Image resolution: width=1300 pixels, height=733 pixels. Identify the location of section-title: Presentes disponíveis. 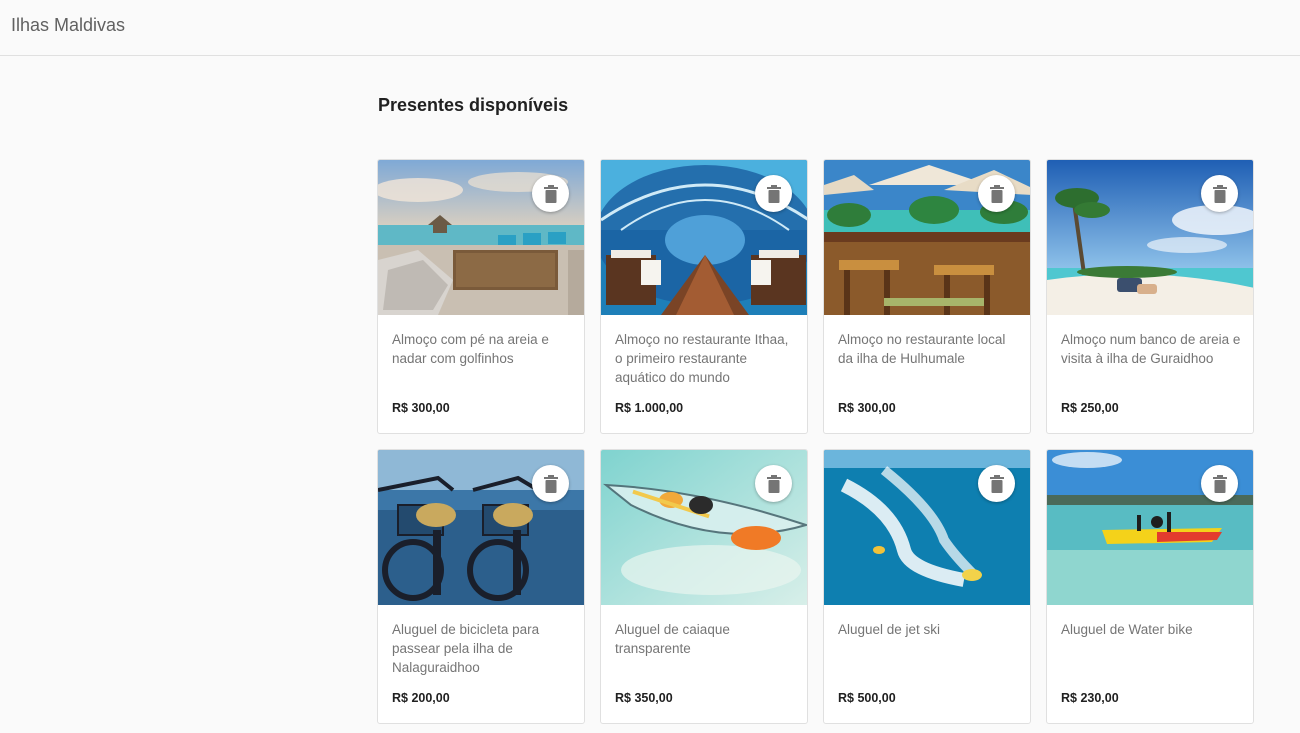
(473, 105).